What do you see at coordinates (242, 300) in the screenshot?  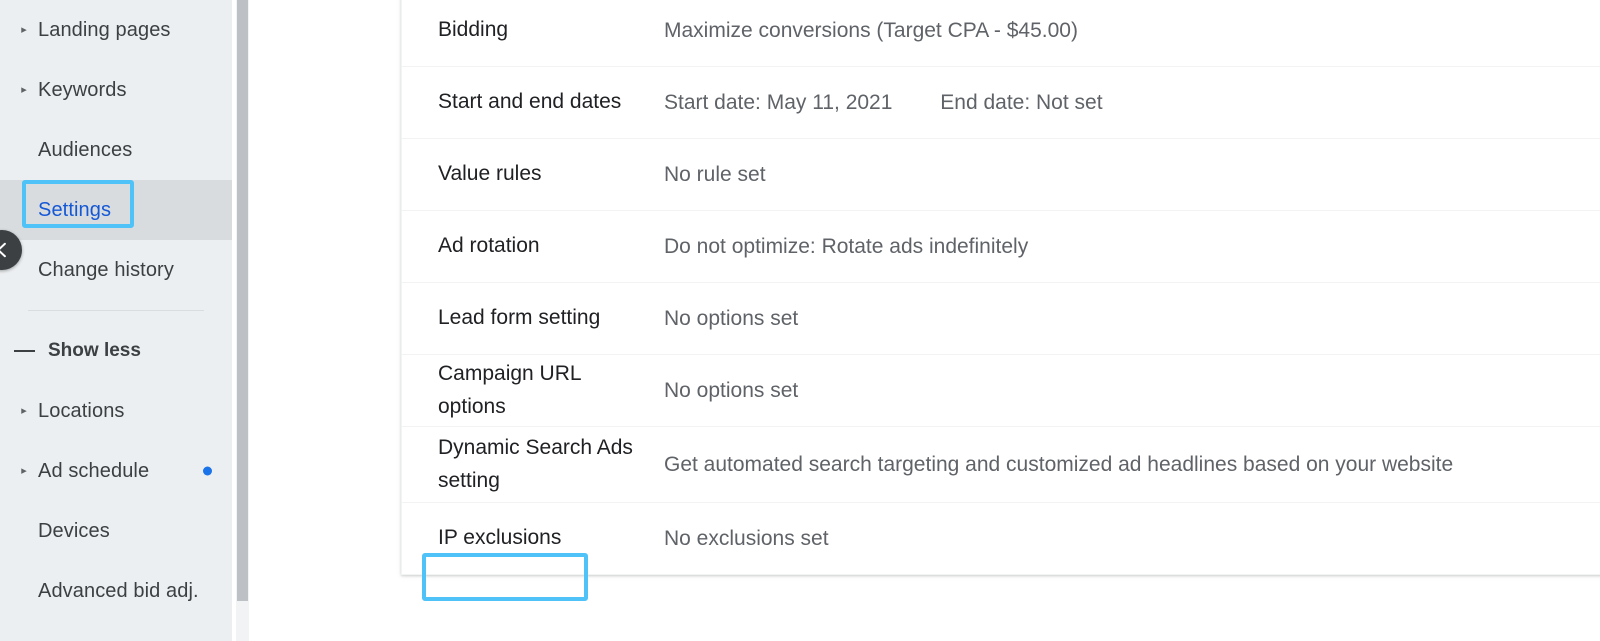 I see `sidebar-scrollbar-thumb` at bounding box center [242, 300].